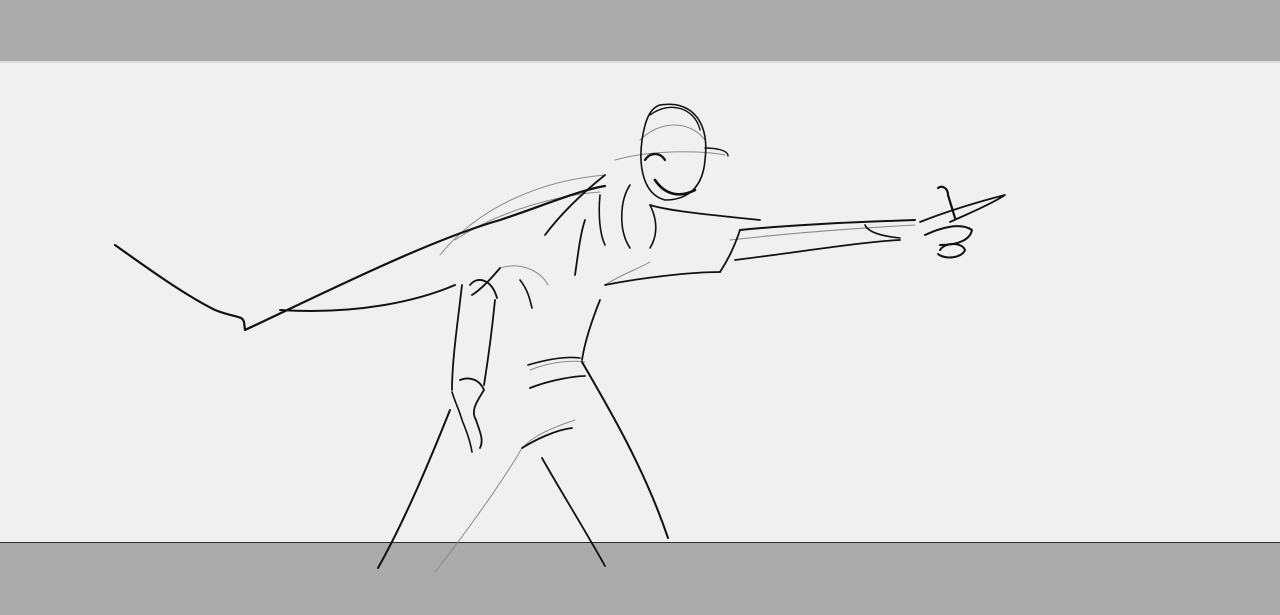 The width and height of the screenshot is (1280, 615). Describe the element at coordinates (675, 187) in the screenshot. I see `smile-line` at that location.